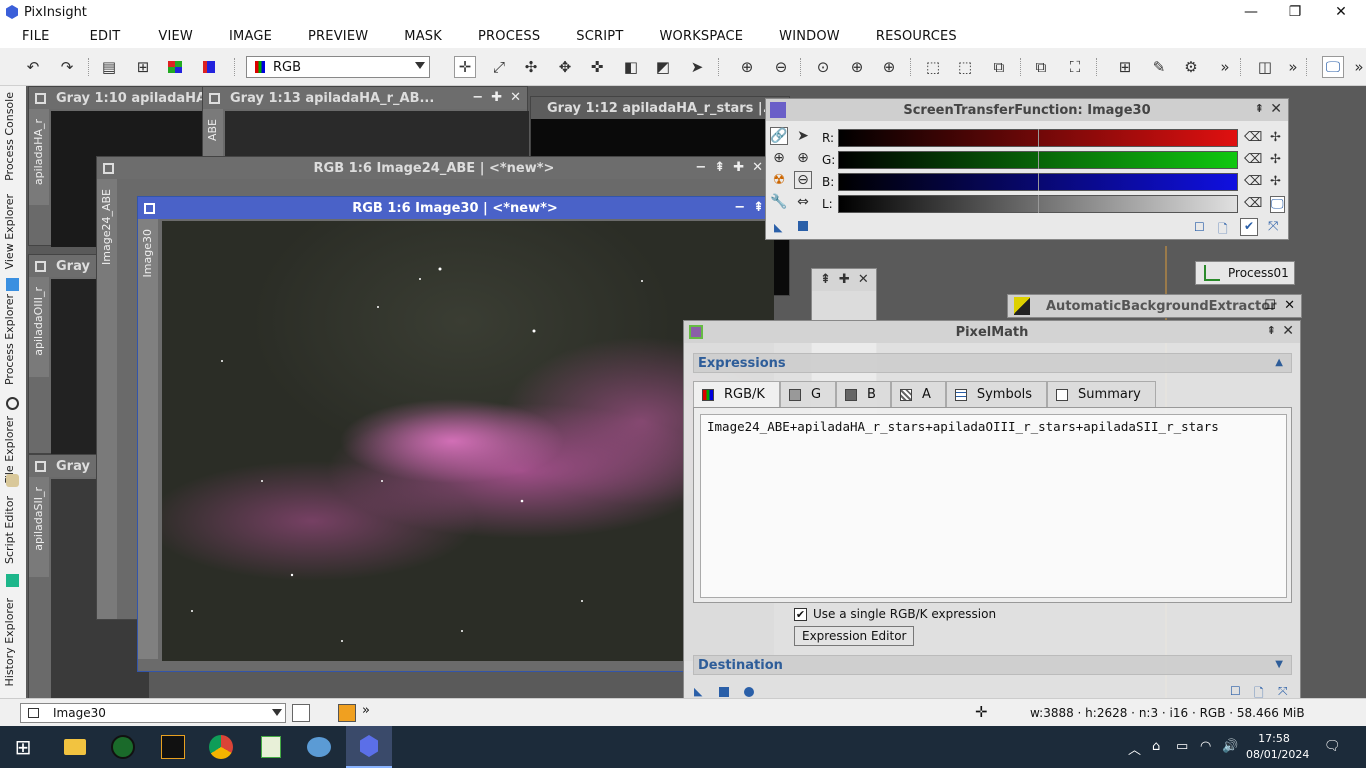 Image resolution: width=1366 pixels, height=768 pixels. What do you see at coordinates (701, 36) in the screenshot?
I see `menu-workspace: WORKSPACE` at bounding box center [701, 36].